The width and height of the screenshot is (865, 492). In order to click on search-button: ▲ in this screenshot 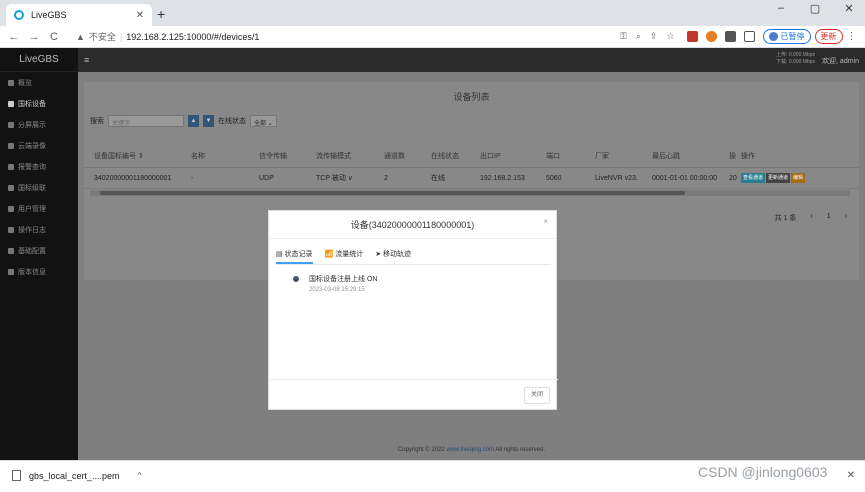, I will do `click(193, 121)`.